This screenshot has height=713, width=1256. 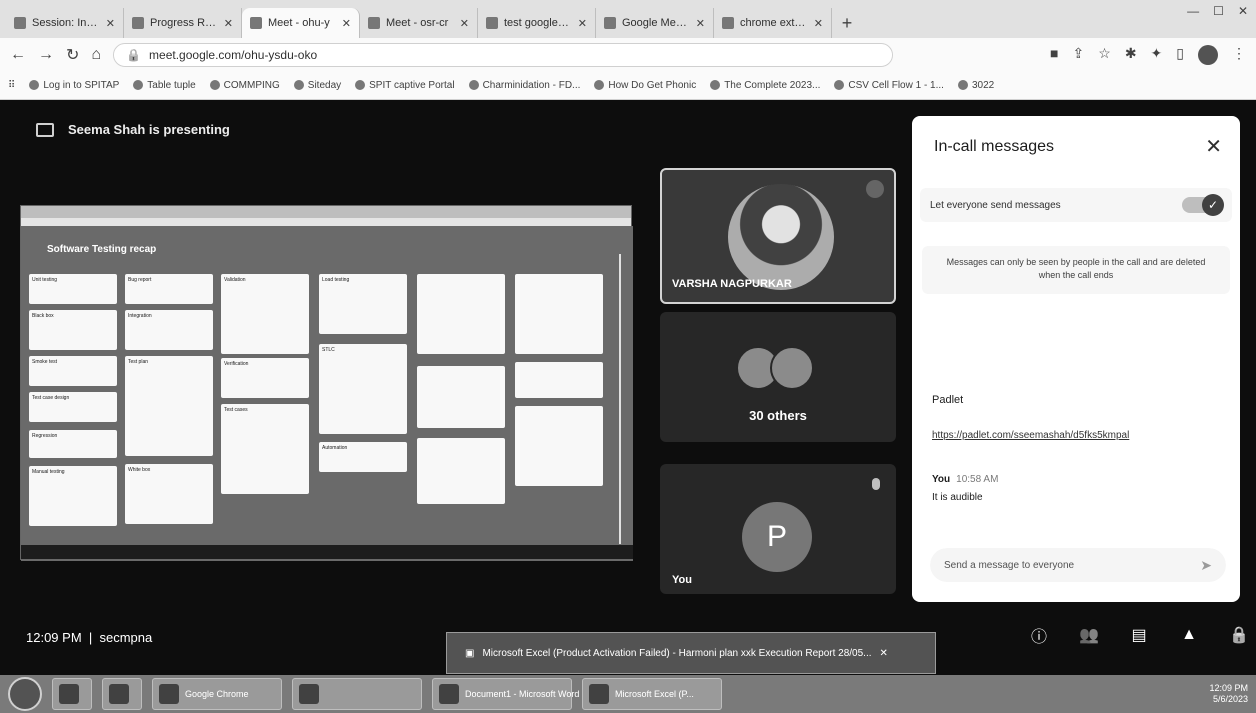 I want to click on bookmark-item: Log in to SPITAP, so click(x=74, y=85).